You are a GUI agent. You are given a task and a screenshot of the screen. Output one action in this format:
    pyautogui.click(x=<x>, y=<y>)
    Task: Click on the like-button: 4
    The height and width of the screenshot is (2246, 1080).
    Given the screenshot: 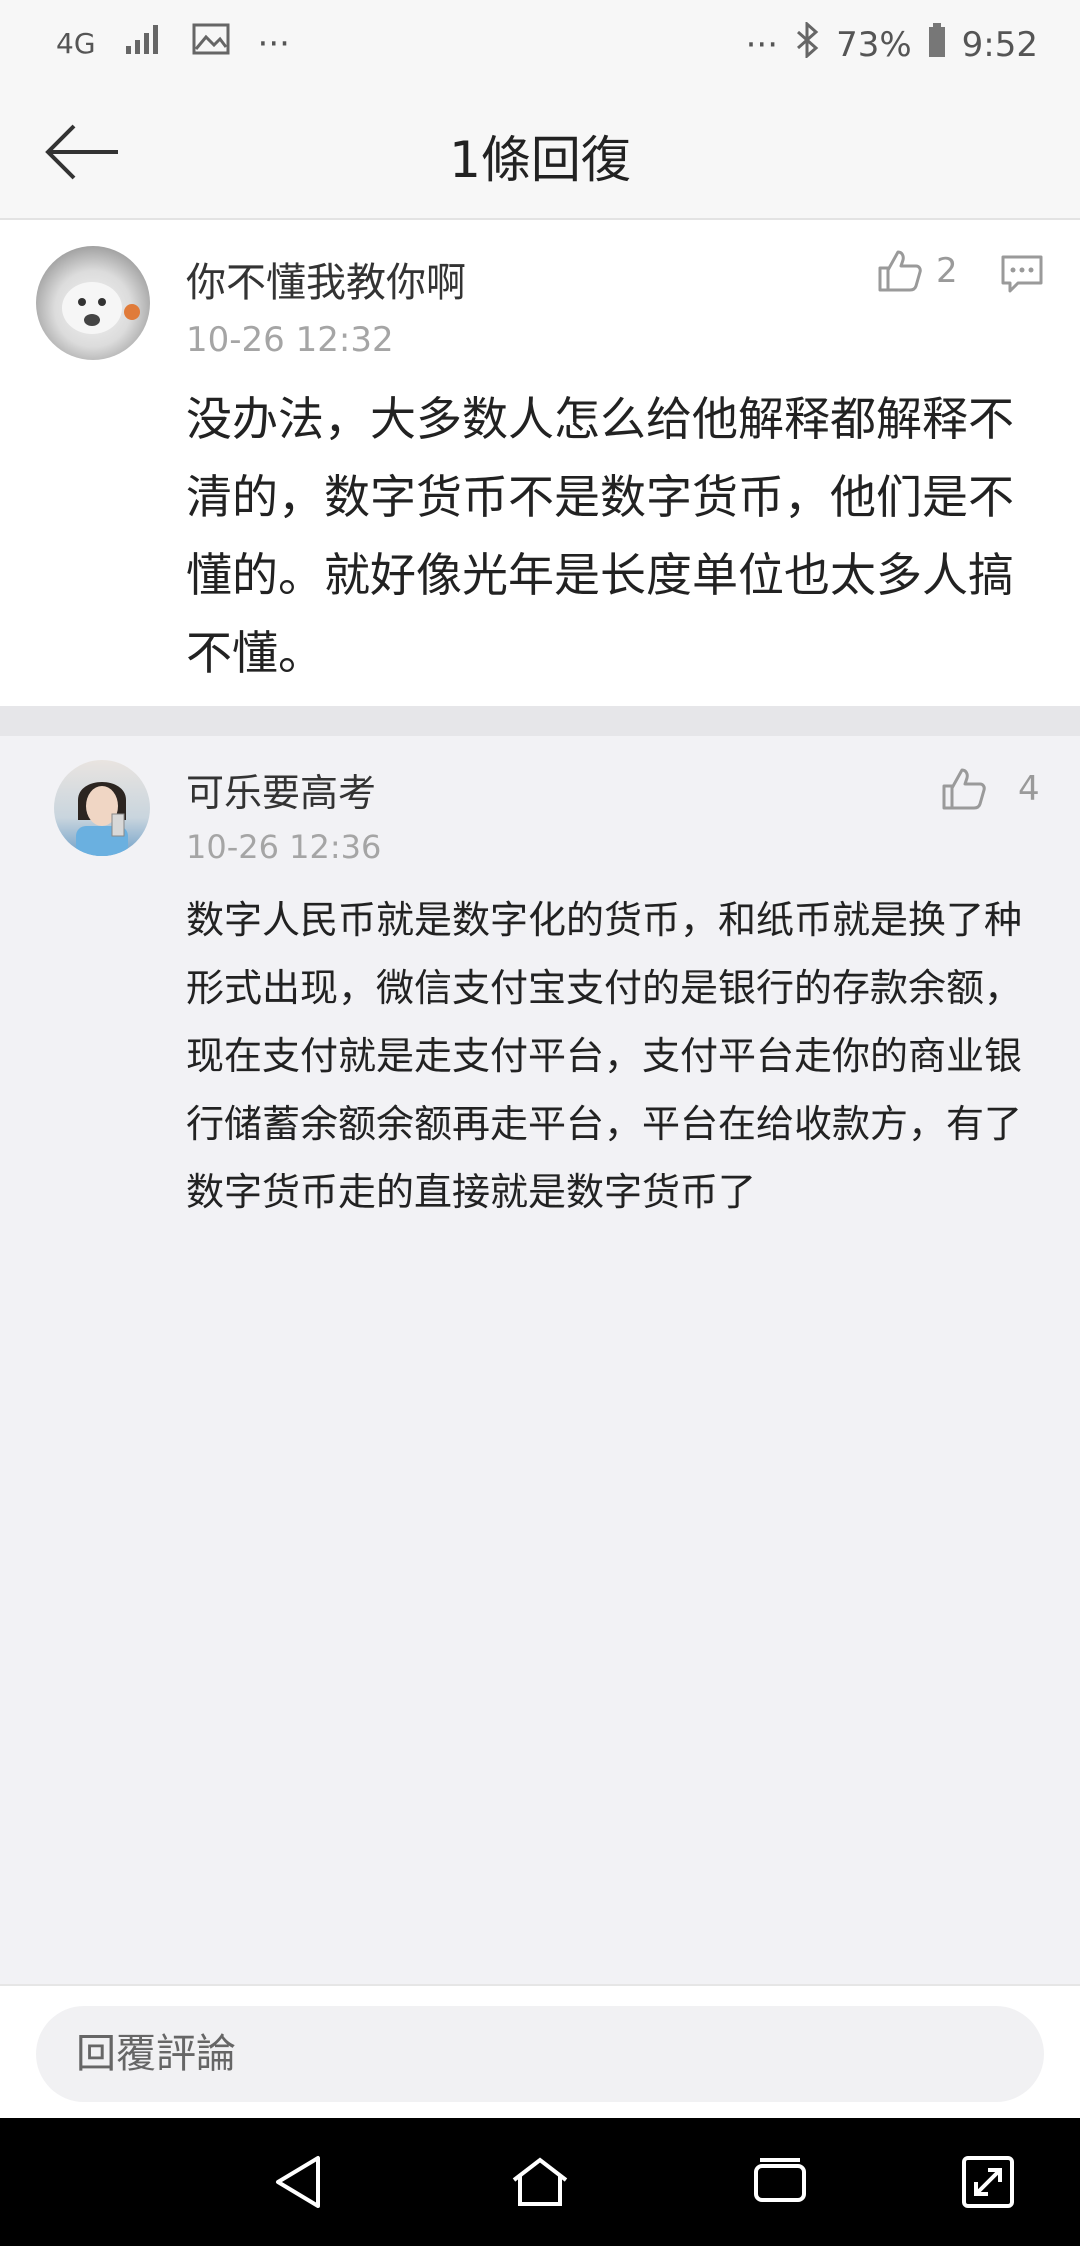 What is the action you would take?
    pyautogui.click(x=990, y=789)
    